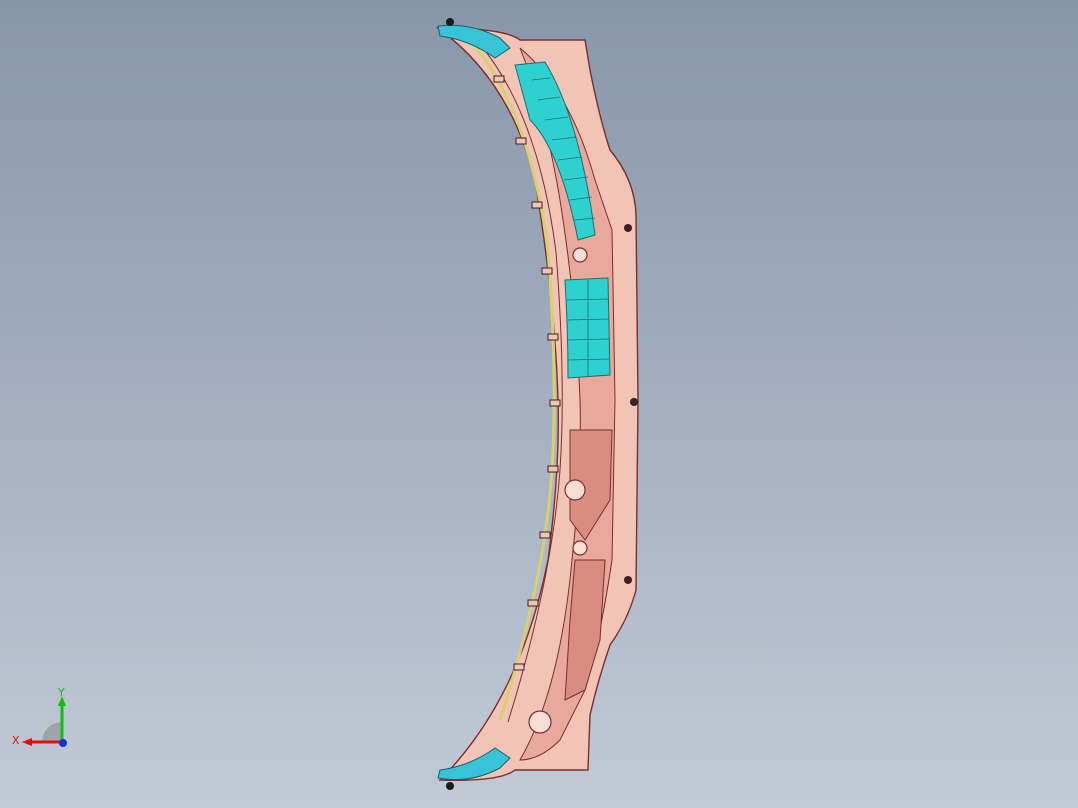  What do you see at coordinates (580, 548) in the screenshot?
I see `mount-hole-mid` at bounding box center [580, 548].